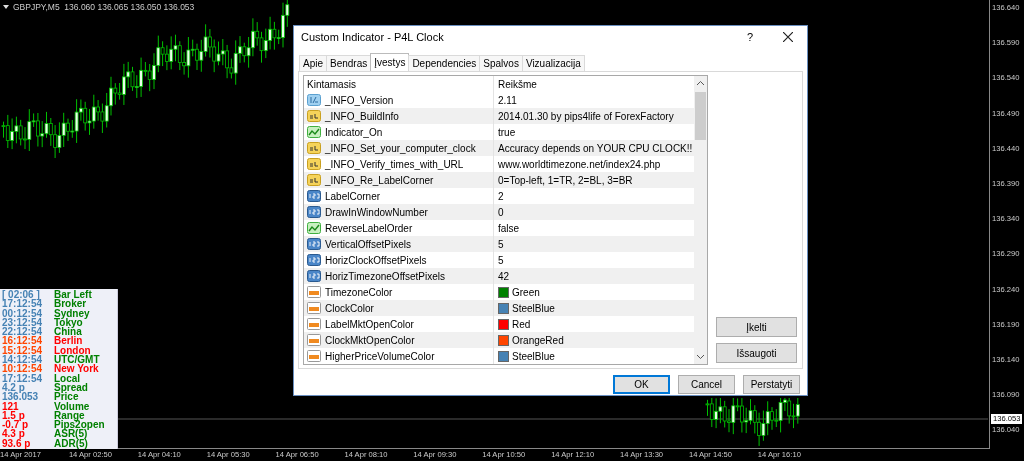 This screenshot has height=461, width=1024. Describe the element at coordinates (68, 332) in the screenshot. I see `clock-label: China` at that location.